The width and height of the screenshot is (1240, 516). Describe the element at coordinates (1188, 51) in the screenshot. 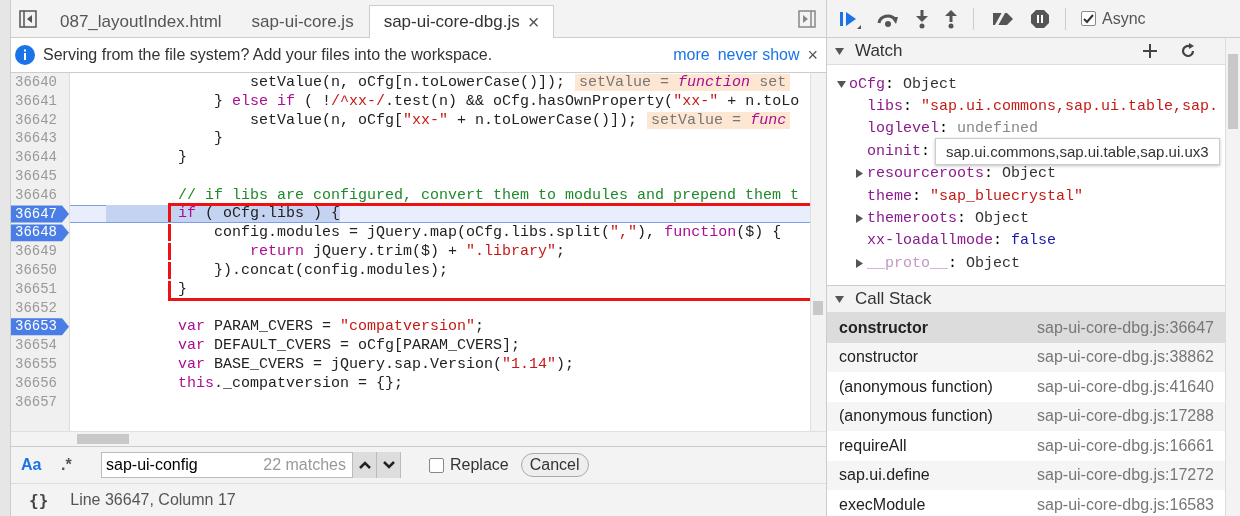

I see `refresh-icon` at that location.